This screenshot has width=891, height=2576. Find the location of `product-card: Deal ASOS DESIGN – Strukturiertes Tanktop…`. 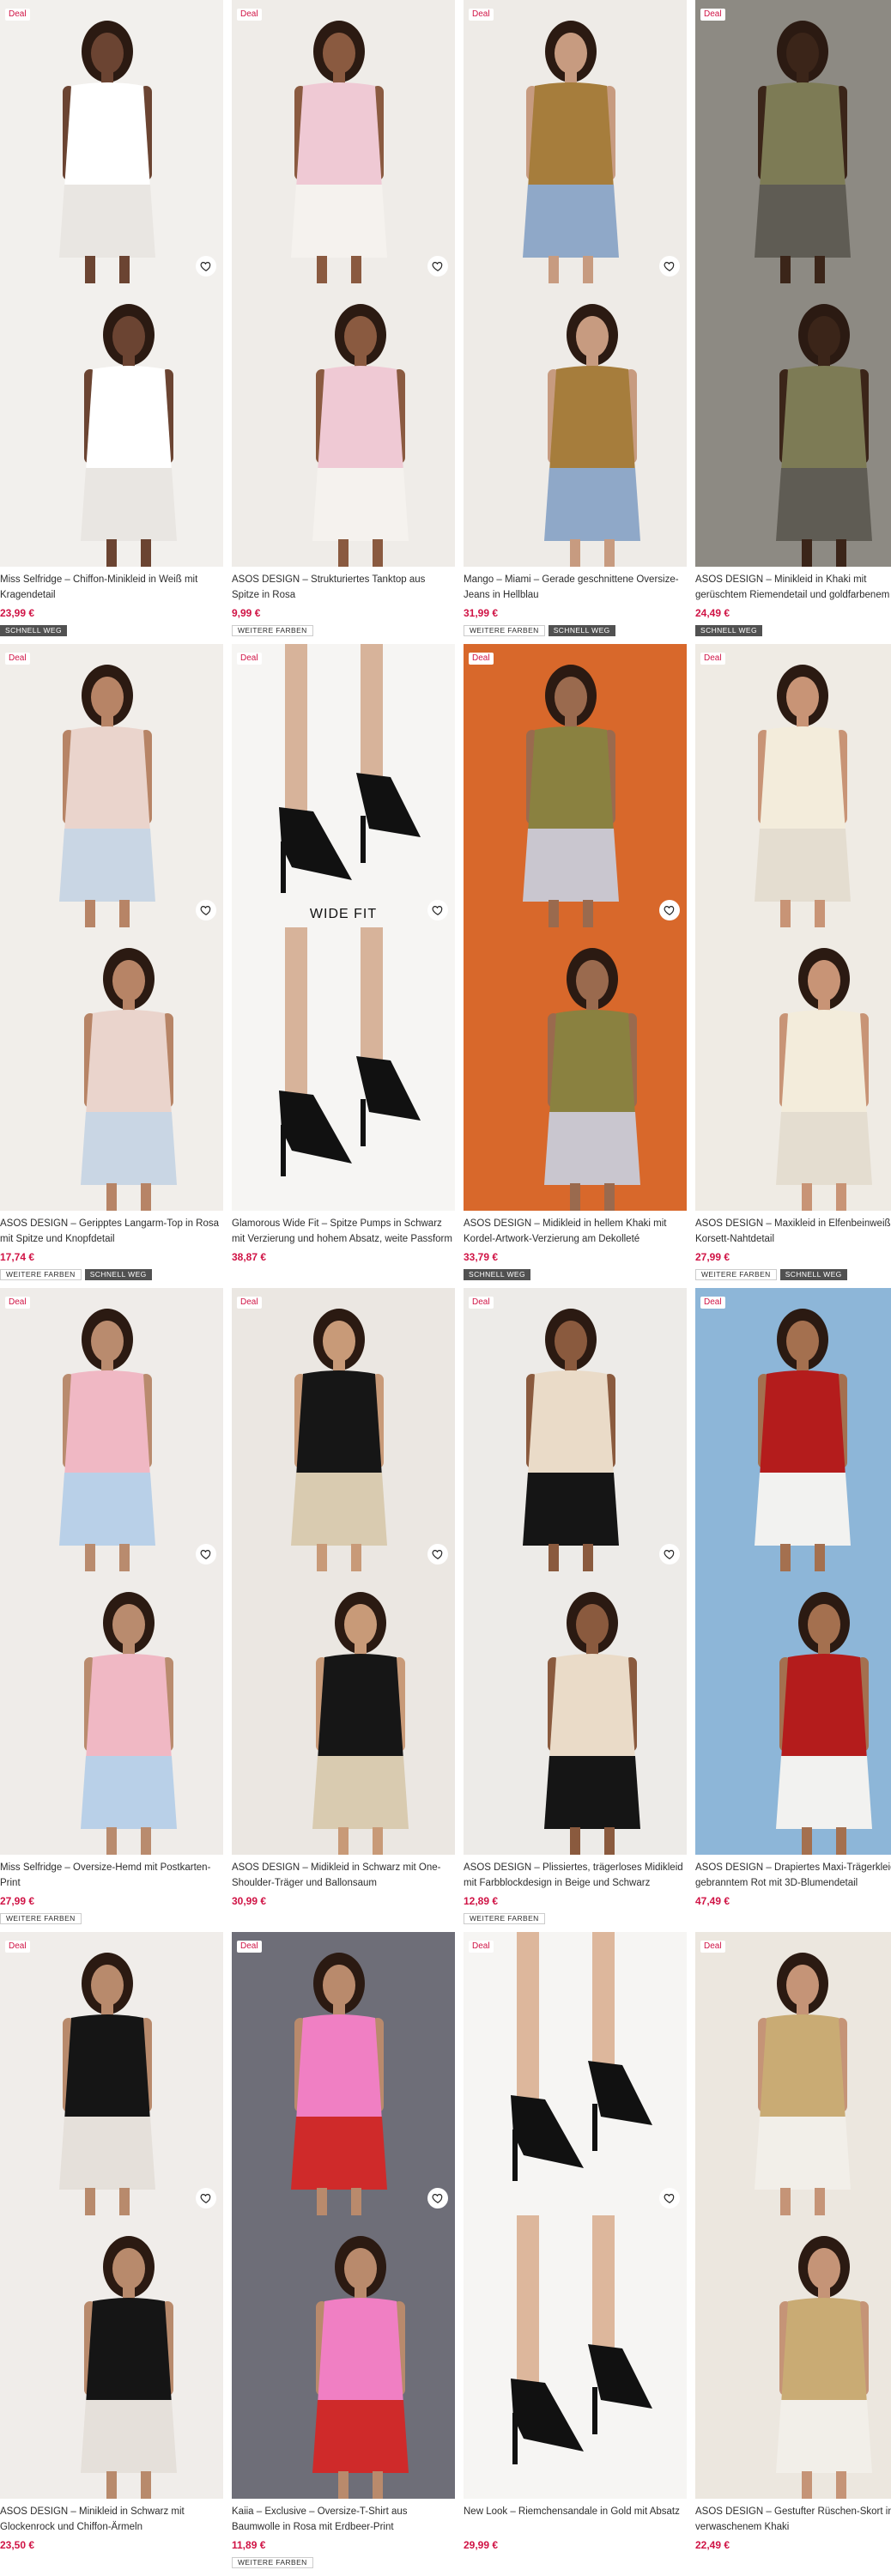

product-card: Deal ASOS DESIGN – Strukturiertes Tanktop… is located at coordinates (344, 318).